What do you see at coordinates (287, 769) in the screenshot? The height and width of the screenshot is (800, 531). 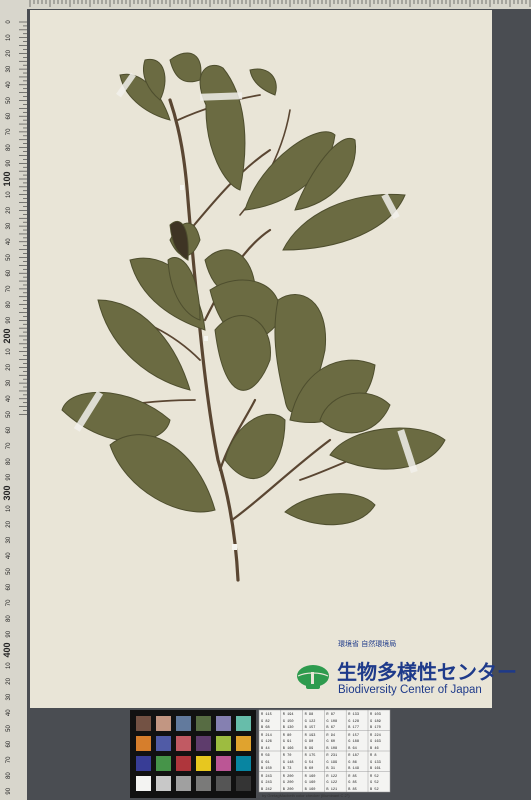 I see `color-value-cell: B 73` at bounding box center [287, 769].